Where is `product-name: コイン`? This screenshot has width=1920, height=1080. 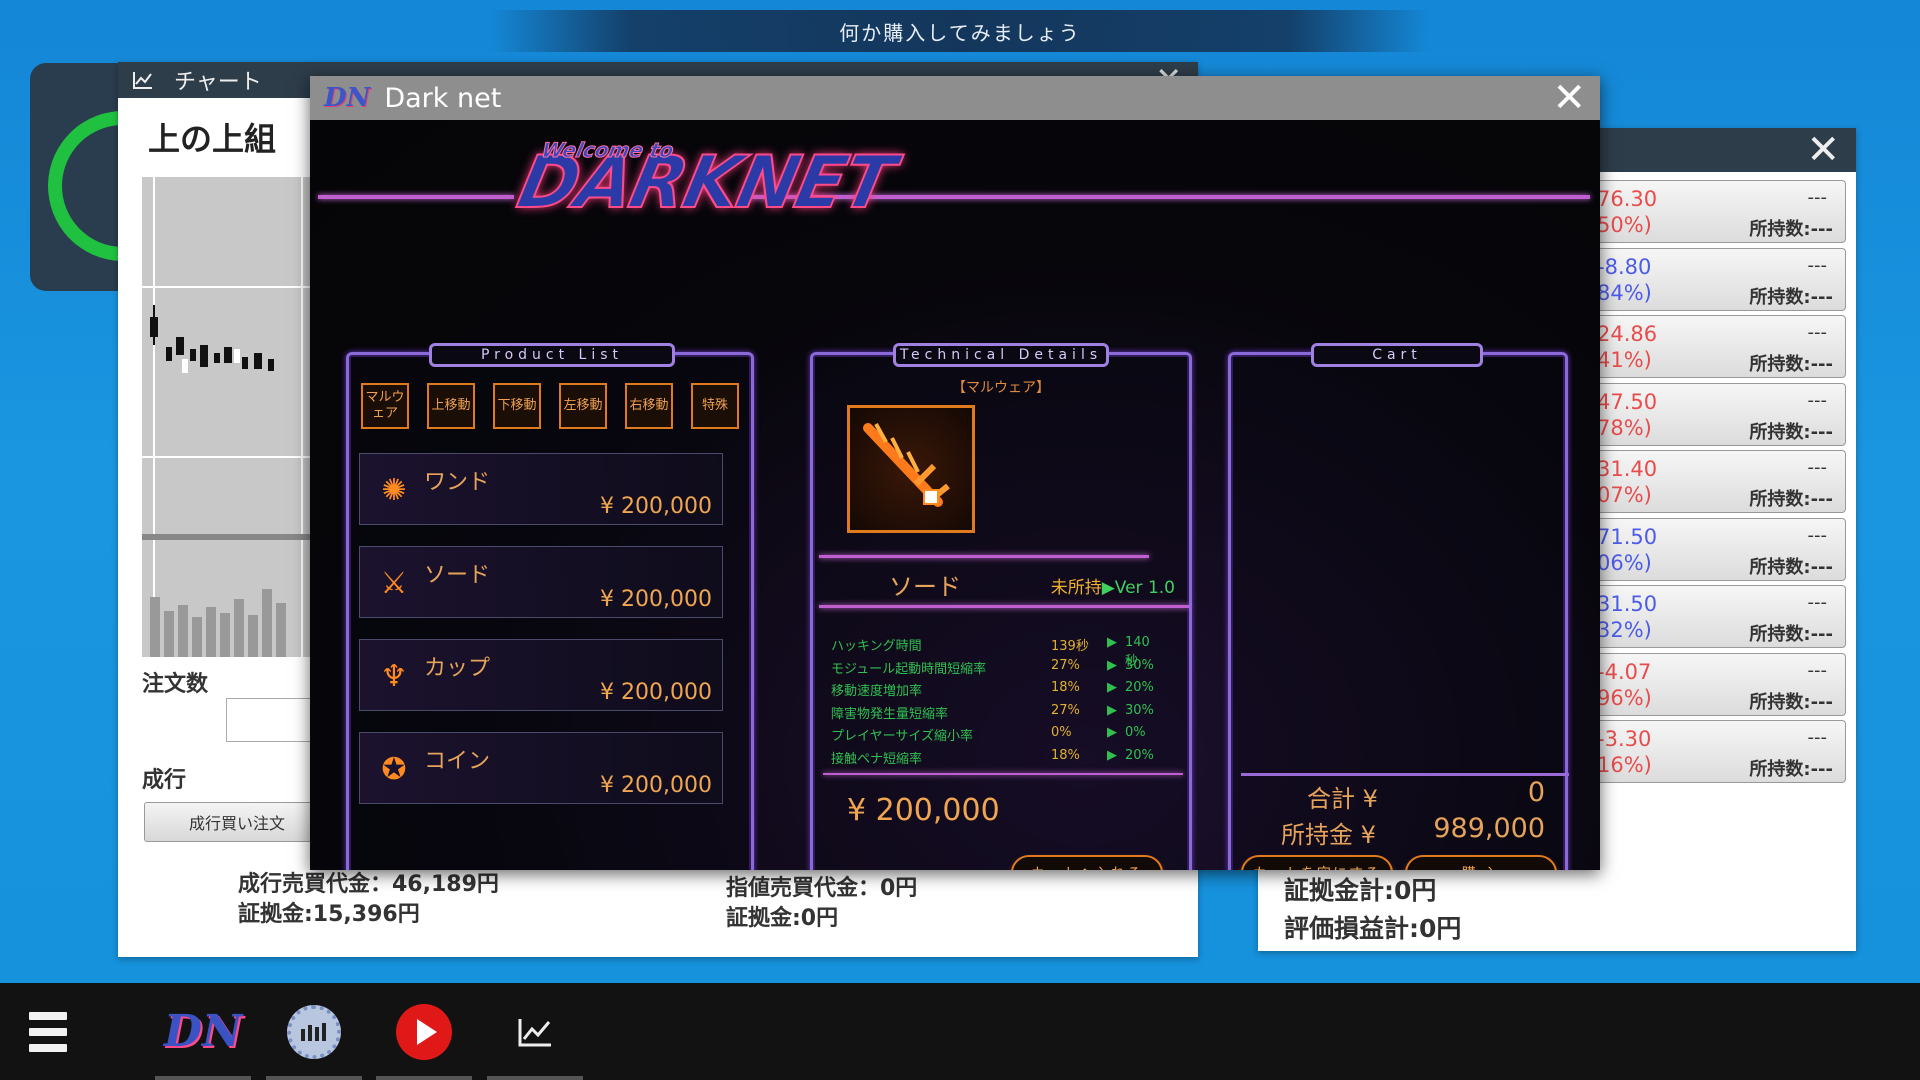
product-name: コイン is located at coordinates (457, 761).